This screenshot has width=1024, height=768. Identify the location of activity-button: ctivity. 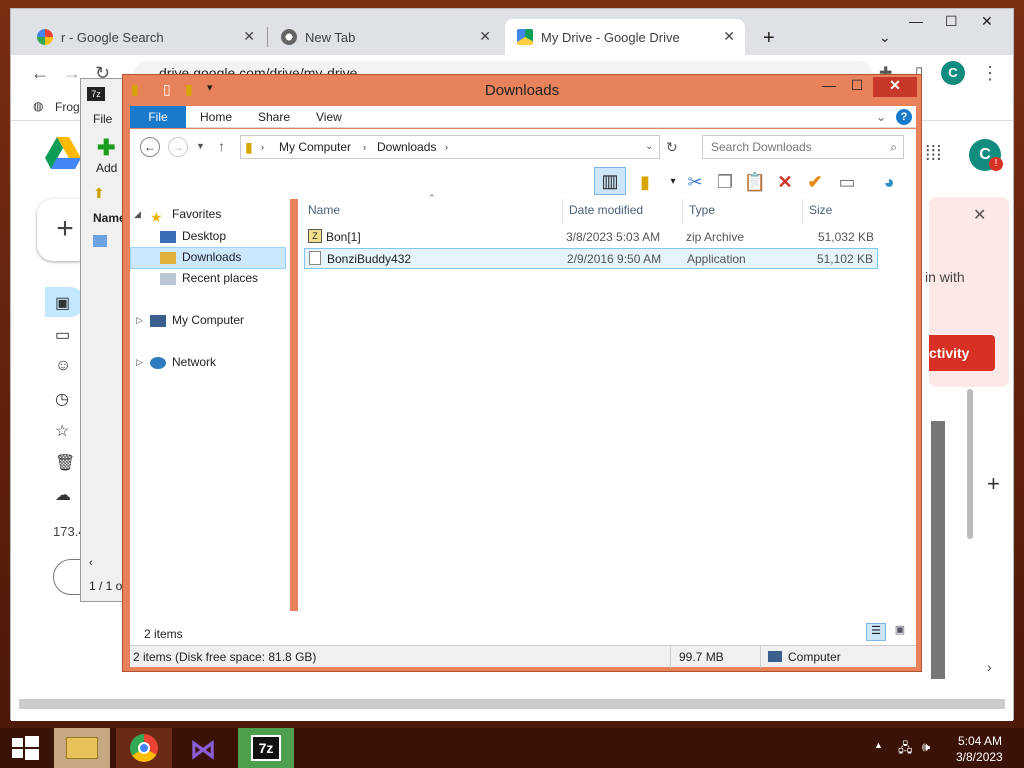
(962, 353).